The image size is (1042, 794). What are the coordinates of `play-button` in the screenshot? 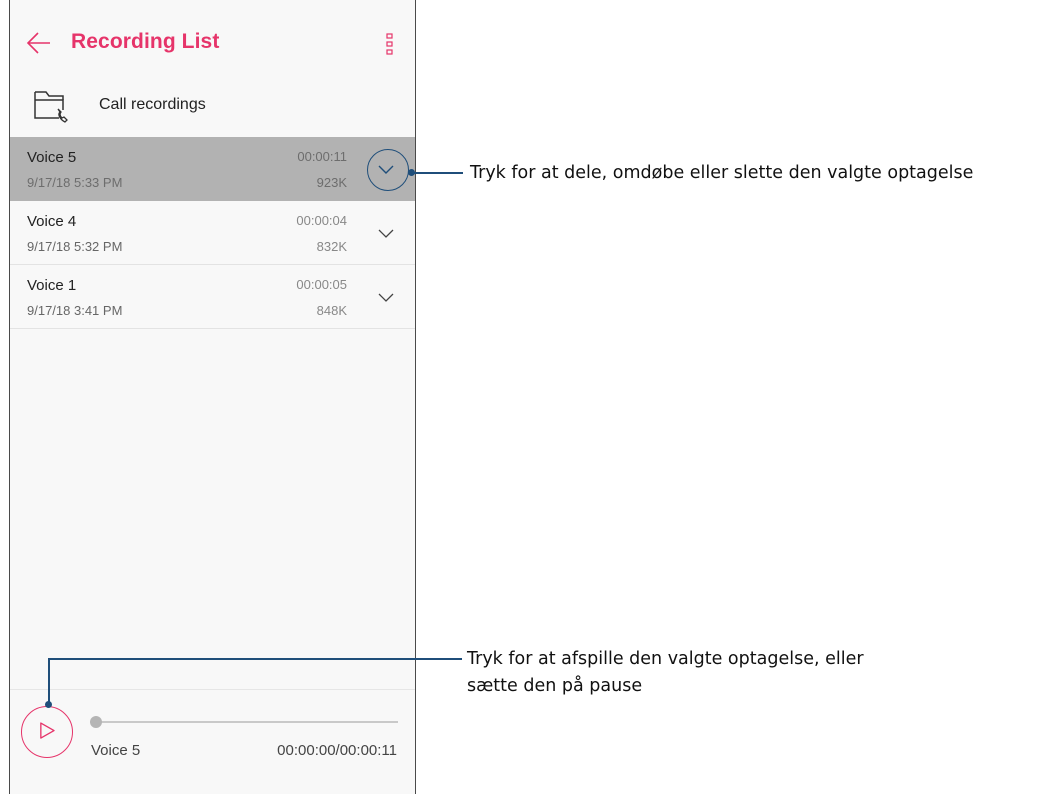 It's located at (47, 732).